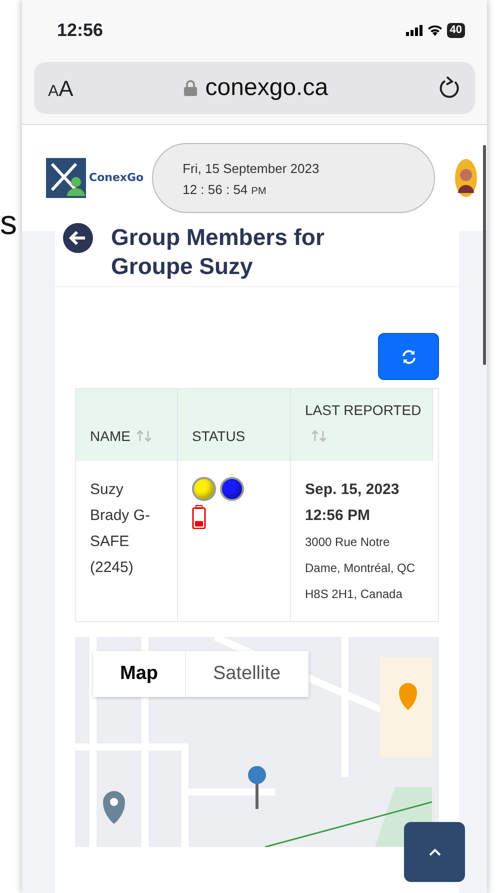  I want to click on lock-icon, so click(191, 88).